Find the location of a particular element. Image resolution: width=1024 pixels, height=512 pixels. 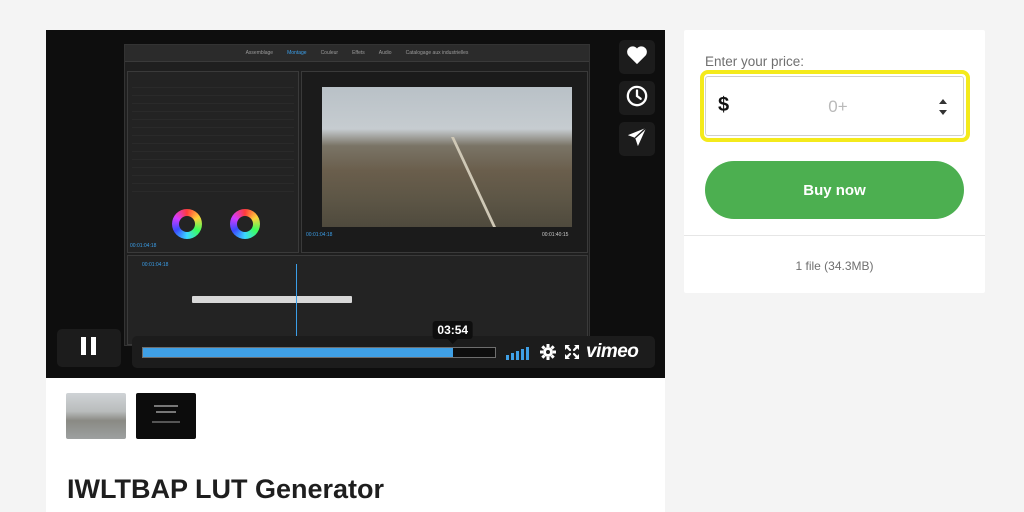

effect-controls-panel: 00:01:04:18 is located at coordinates (213, 162).